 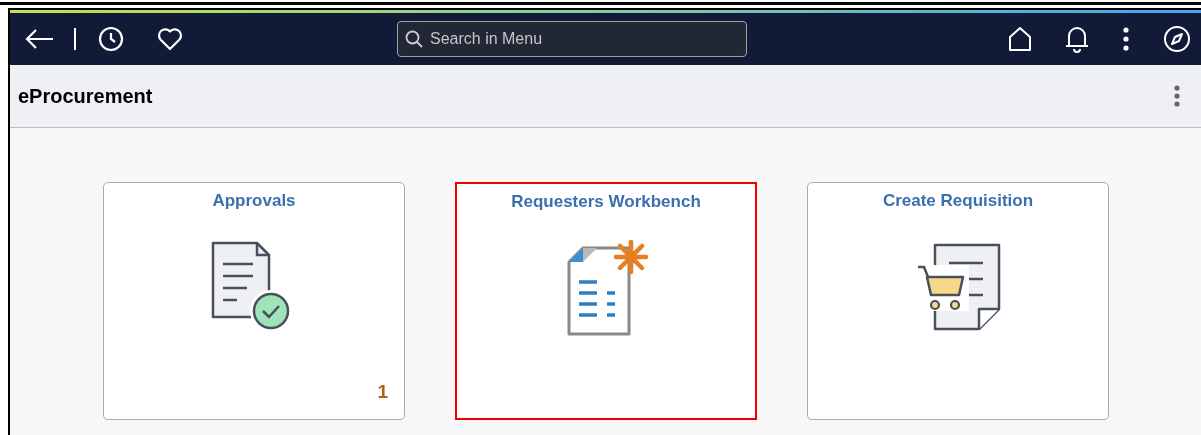 I want to click on bell-icon, so click(x=1077, y=39).